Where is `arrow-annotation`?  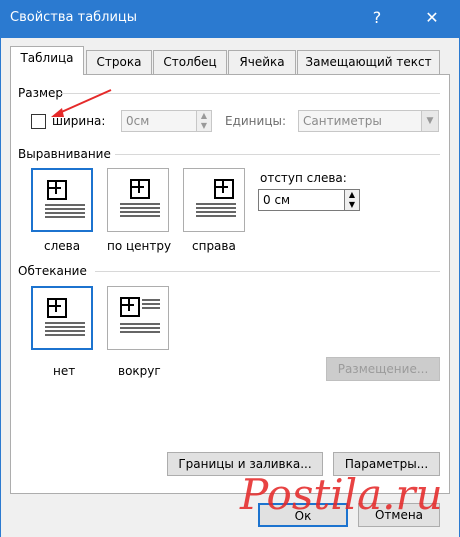
arrow-annotation is located at coordinates (81, 103).